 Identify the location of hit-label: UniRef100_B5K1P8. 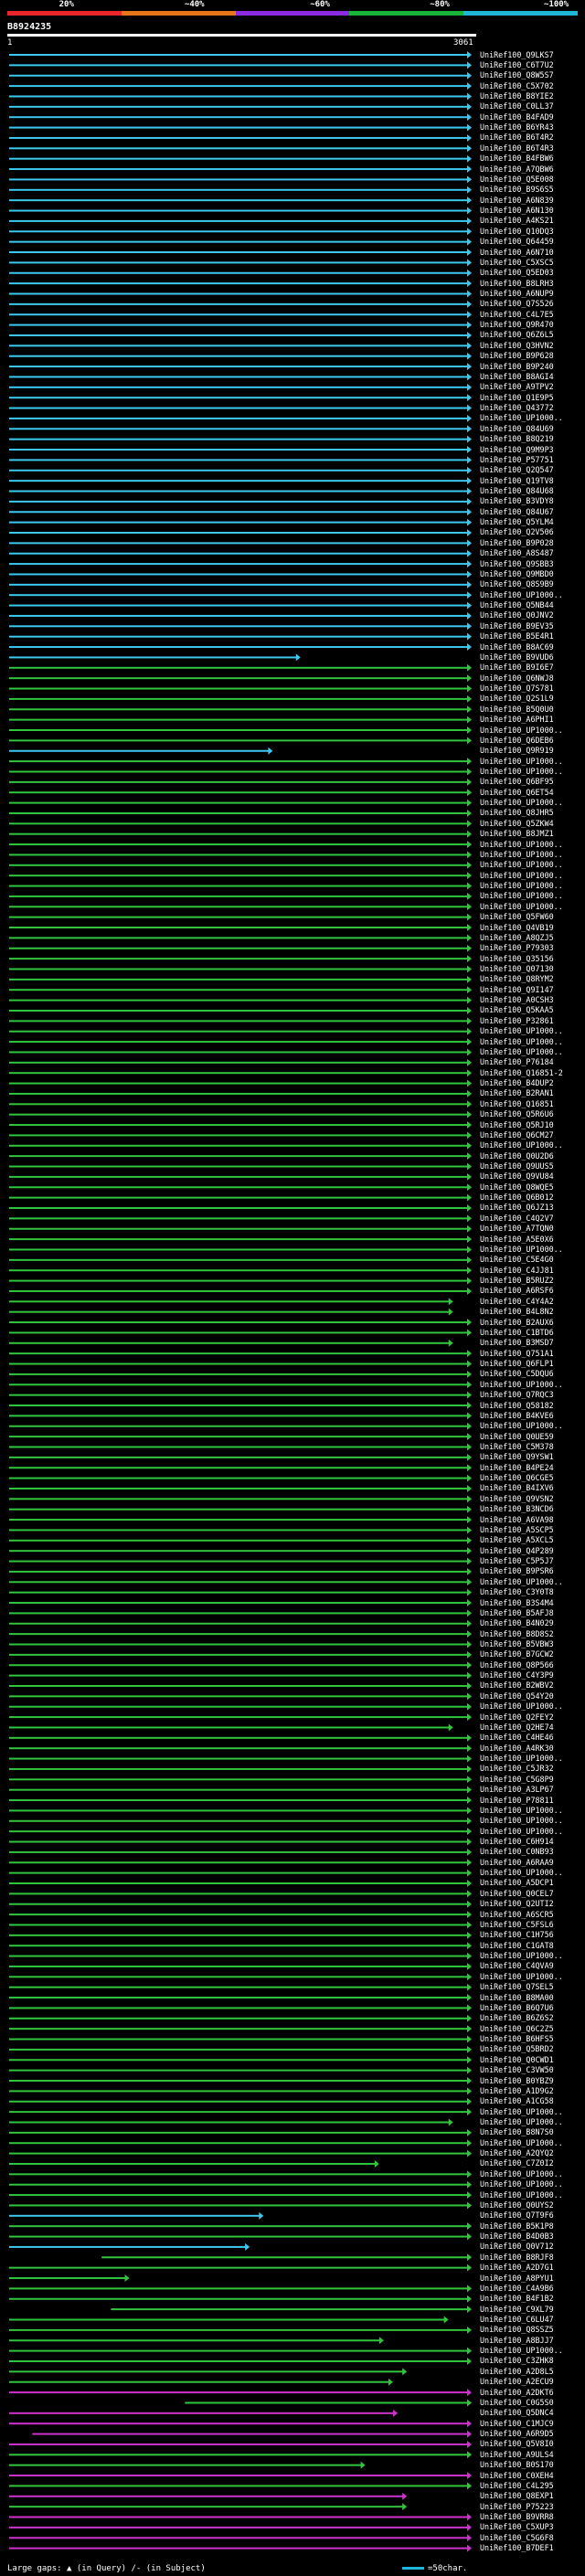
(533, 2226).